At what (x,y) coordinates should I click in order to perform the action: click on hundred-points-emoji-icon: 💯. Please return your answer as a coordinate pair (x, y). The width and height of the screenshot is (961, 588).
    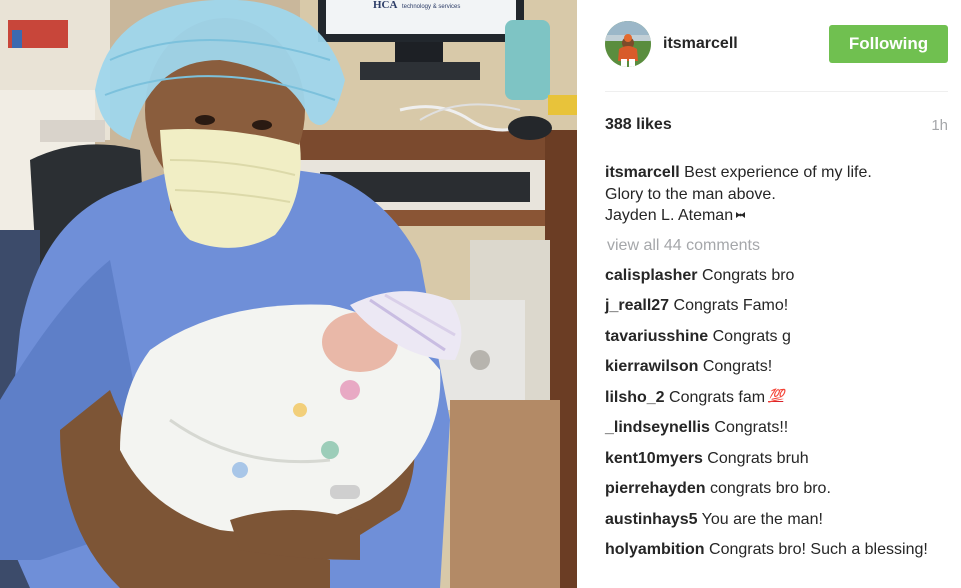
    Looking at the image, I should click on (776, 395).